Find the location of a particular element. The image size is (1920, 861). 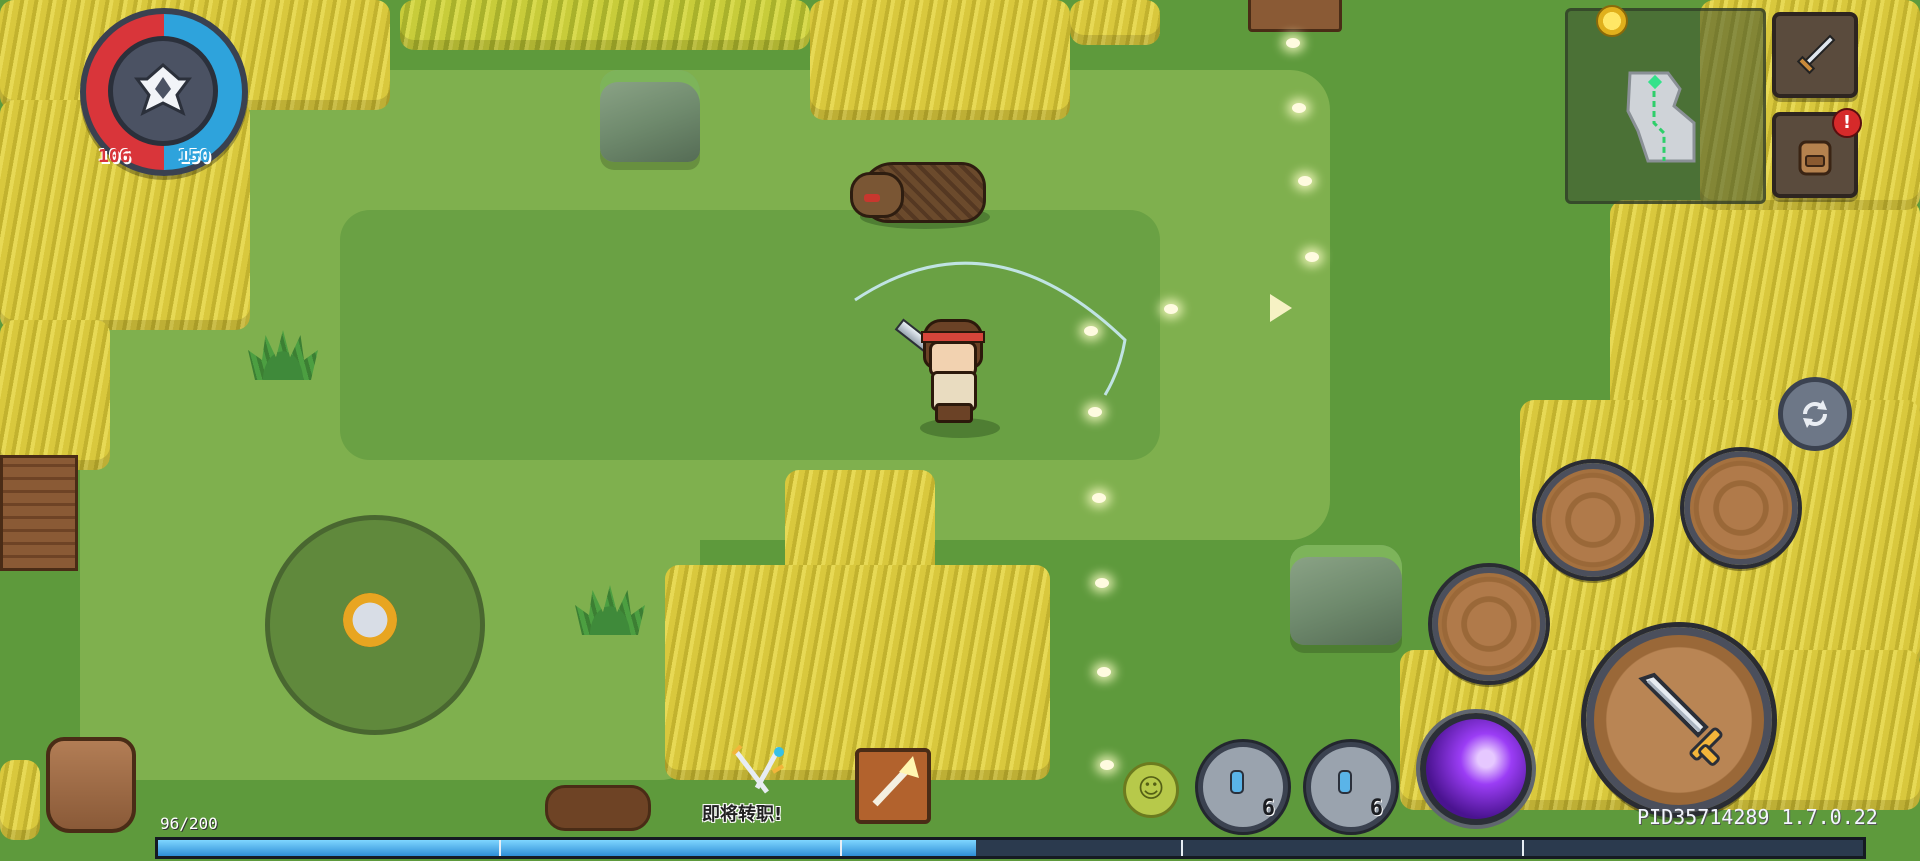

backpack-icon is located at coordinates (1815, 158).